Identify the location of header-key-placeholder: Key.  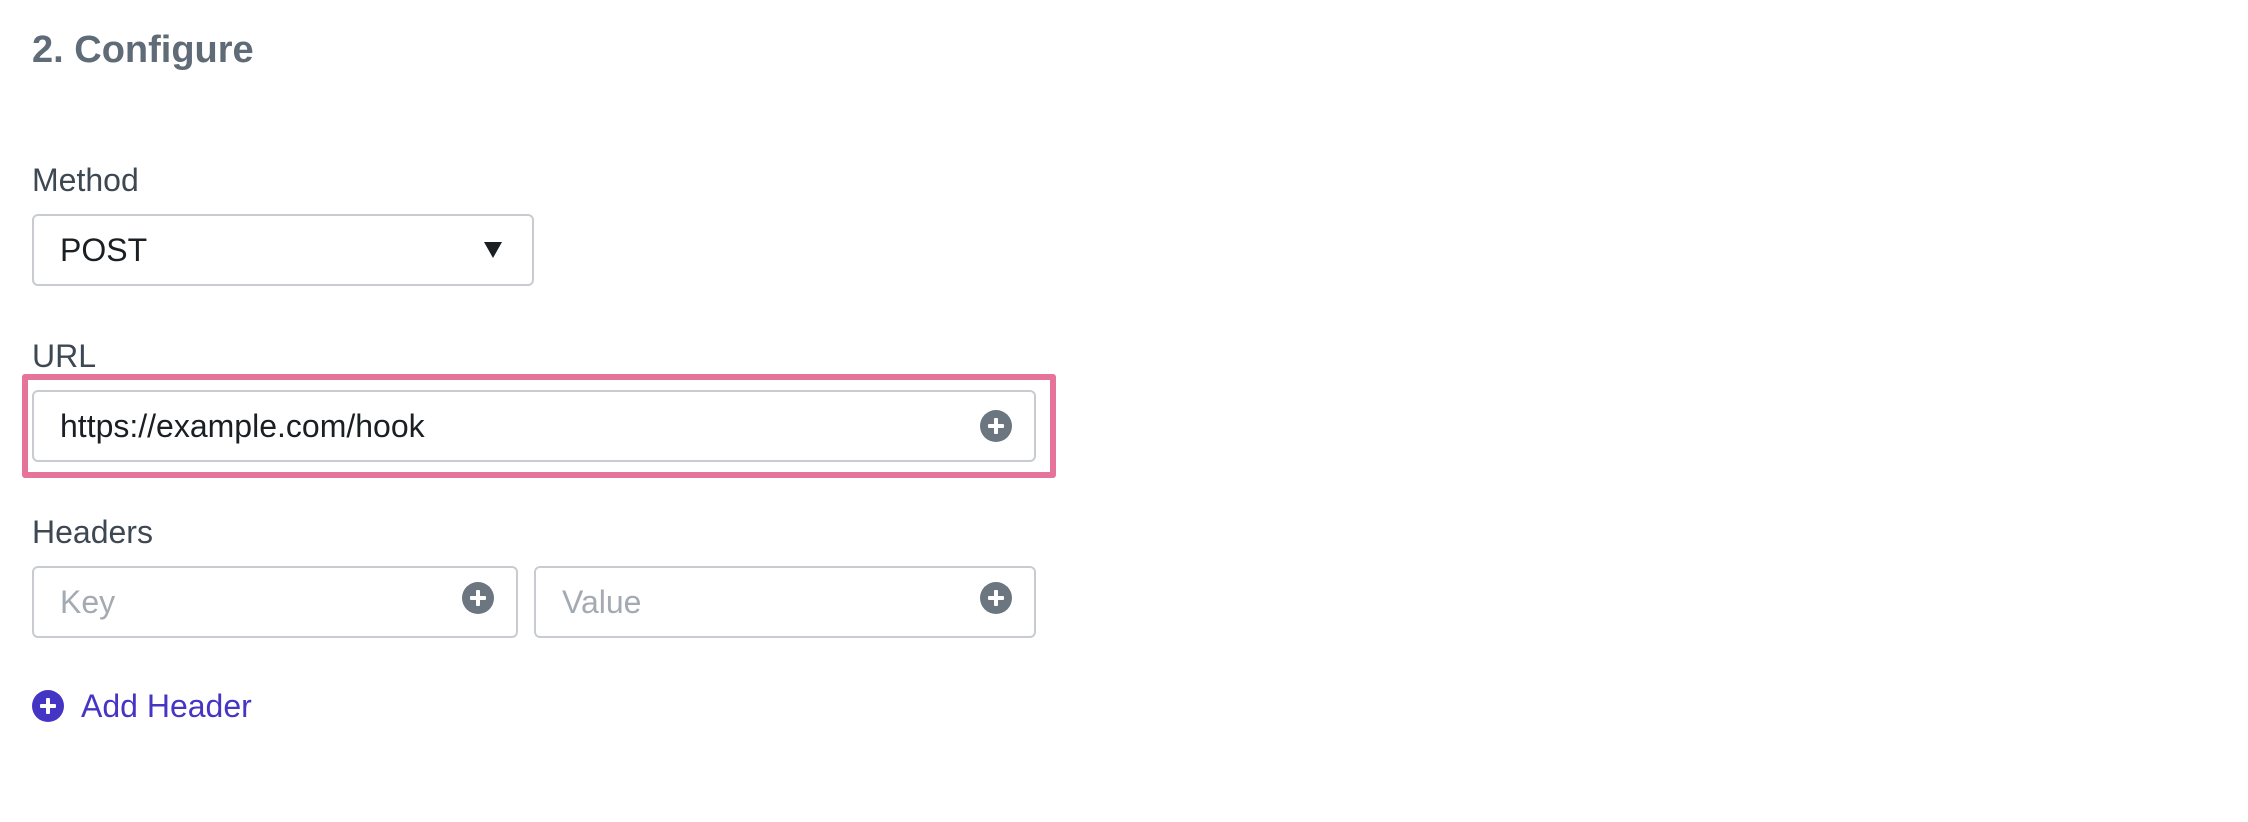
(88, 602).